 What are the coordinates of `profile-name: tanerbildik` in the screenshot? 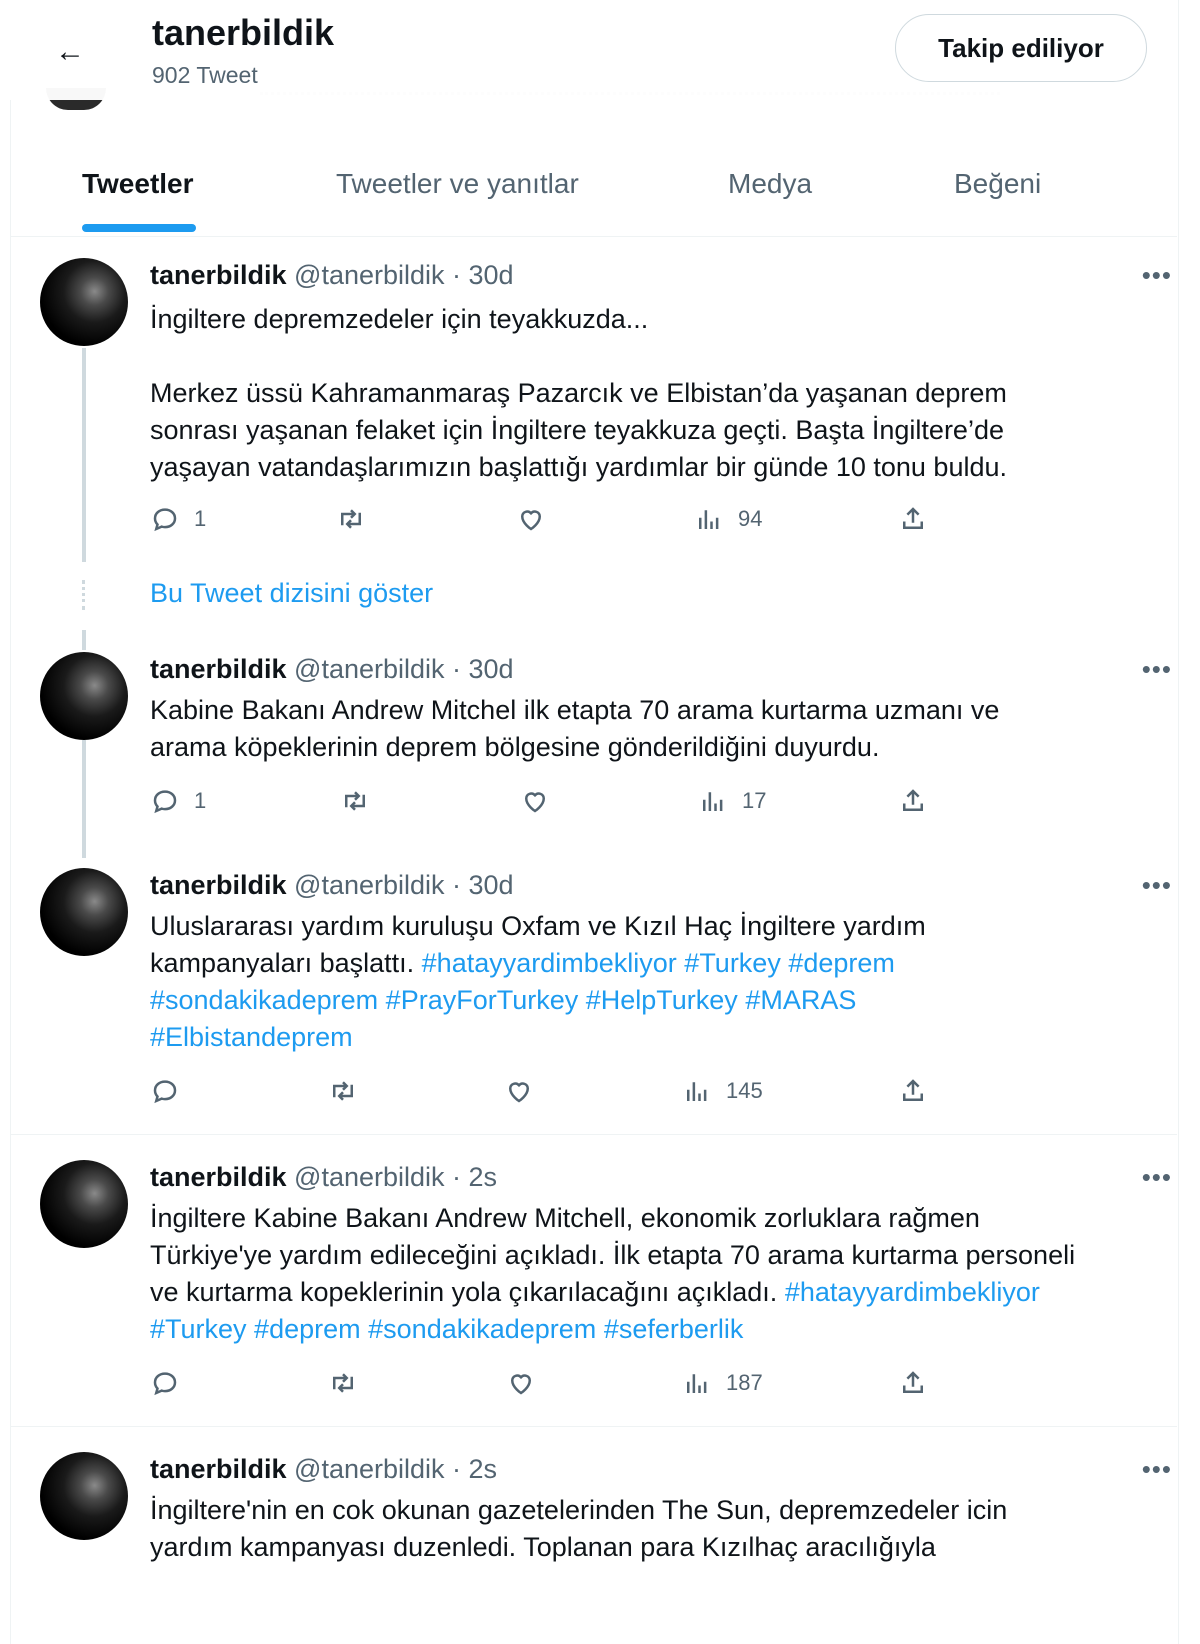 It's located at (243, 32).